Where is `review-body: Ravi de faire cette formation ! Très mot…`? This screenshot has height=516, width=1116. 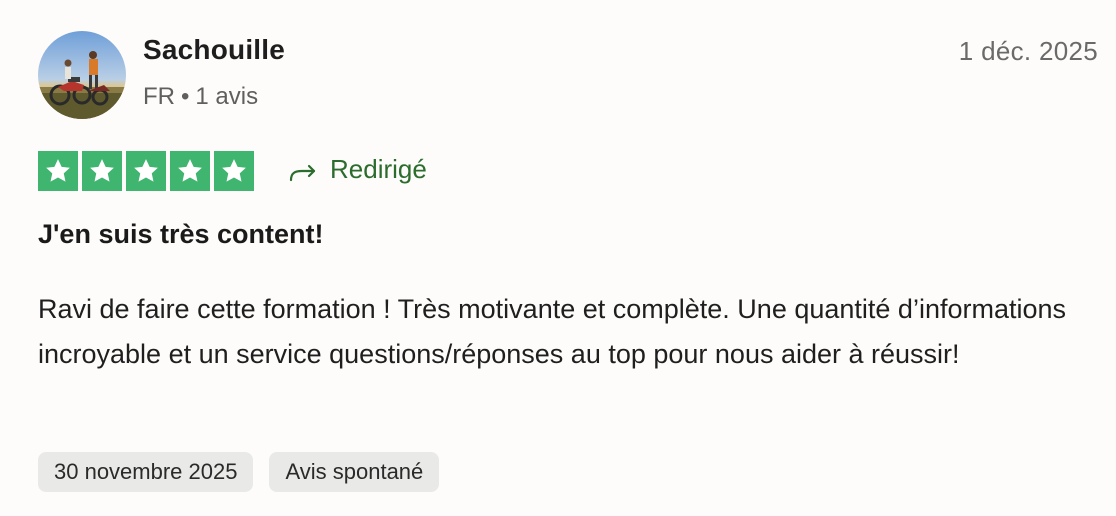 review-body: Ravi de faire cette formation ! Très mot… is located at coordinates (552, 331).